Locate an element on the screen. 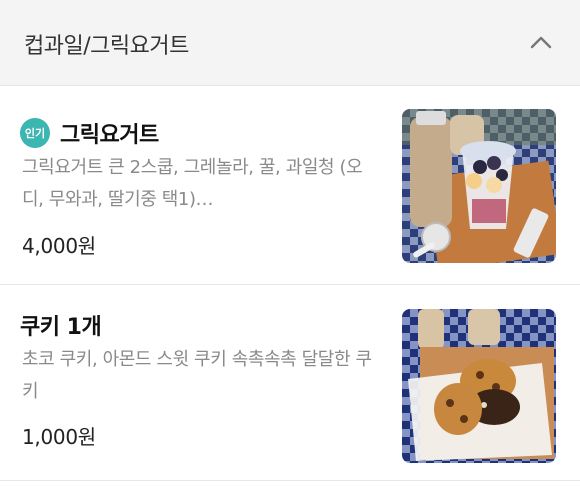 The width and height of the screenshot is (580, 490). greek-yogurt-photo is located at coordinates (479, 186).